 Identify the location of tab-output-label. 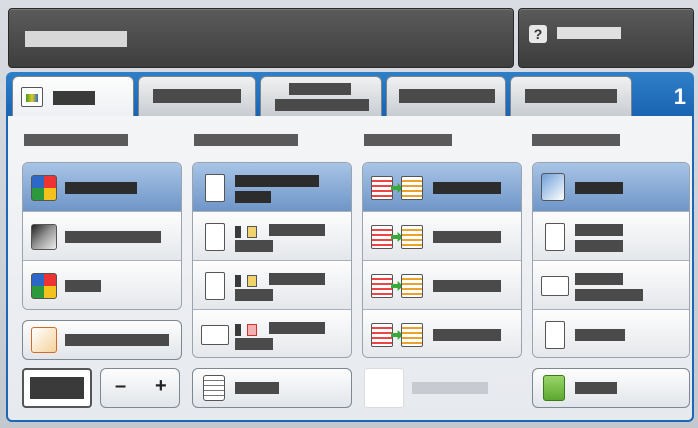
(447, 96).